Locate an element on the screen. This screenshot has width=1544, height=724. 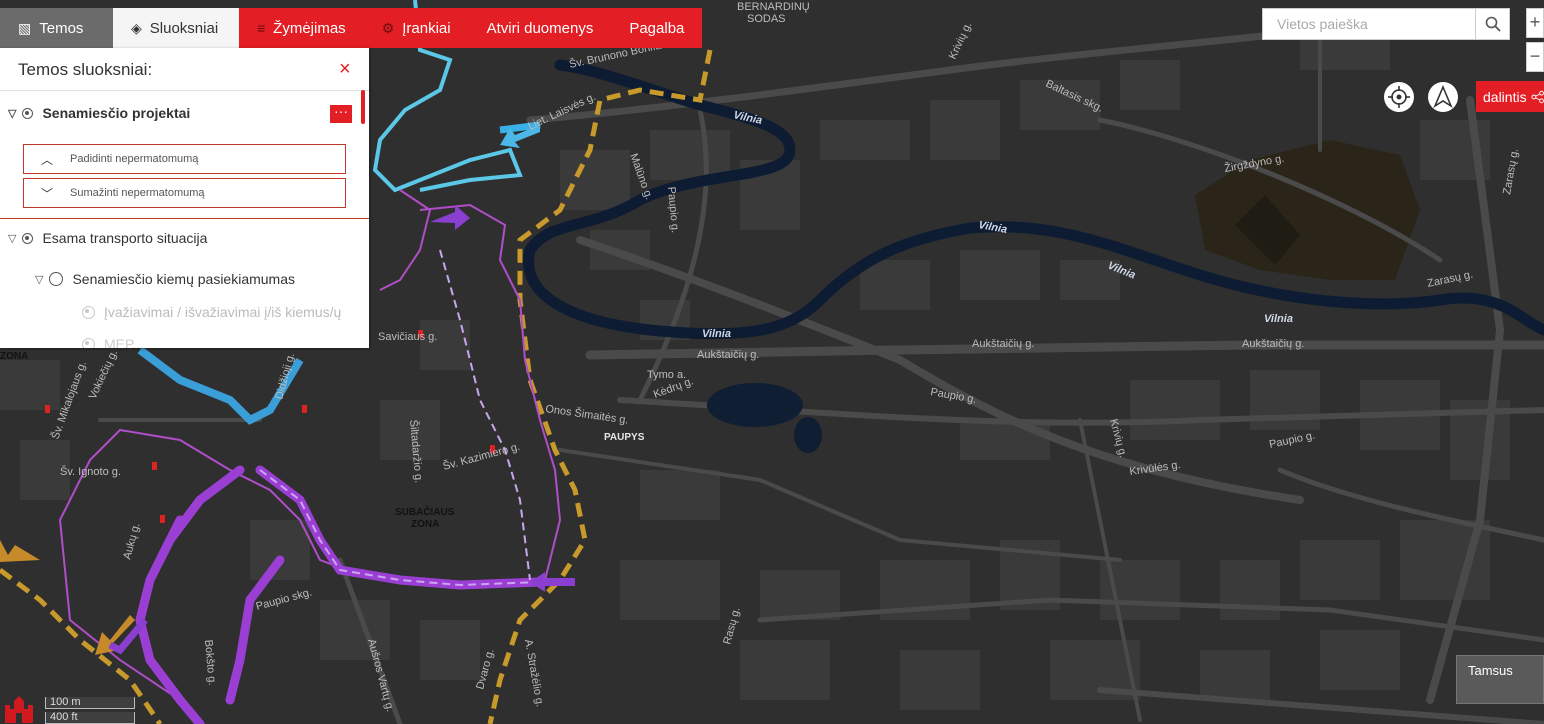
tab-label: Temos is located at coordinates (61, 28).